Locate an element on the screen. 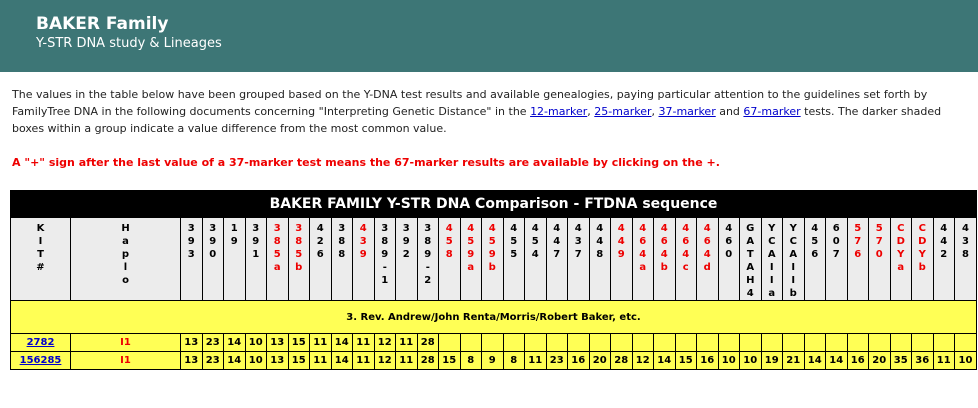 The height and width of the screenshot is (408, 978). page-title: BAKER Family is located at coordinates (102, 24).